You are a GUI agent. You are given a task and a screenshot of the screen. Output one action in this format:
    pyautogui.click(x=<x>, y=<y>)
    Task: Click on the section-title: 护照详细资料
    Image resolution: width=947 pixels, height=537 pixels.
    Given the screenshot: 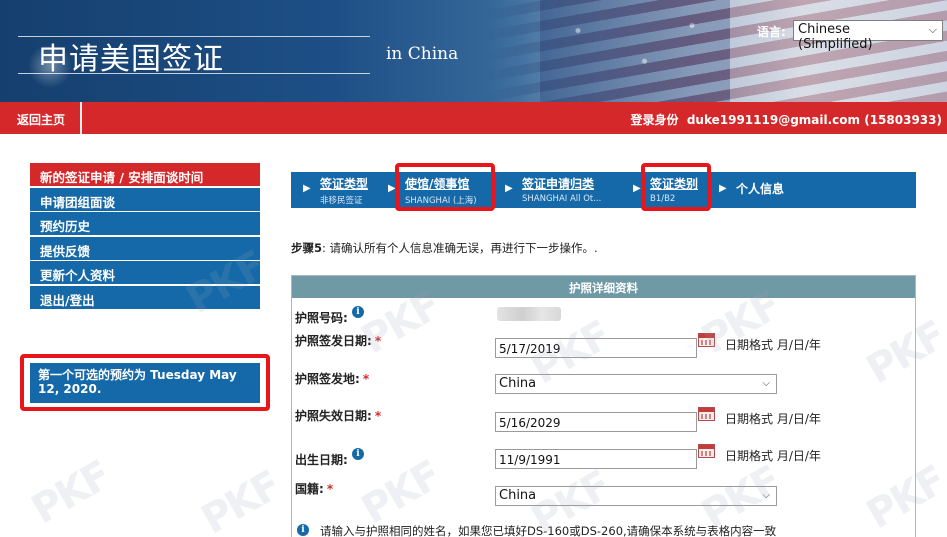 What is the action you would take?
    pyautogui.click(x=603, y=287)
    